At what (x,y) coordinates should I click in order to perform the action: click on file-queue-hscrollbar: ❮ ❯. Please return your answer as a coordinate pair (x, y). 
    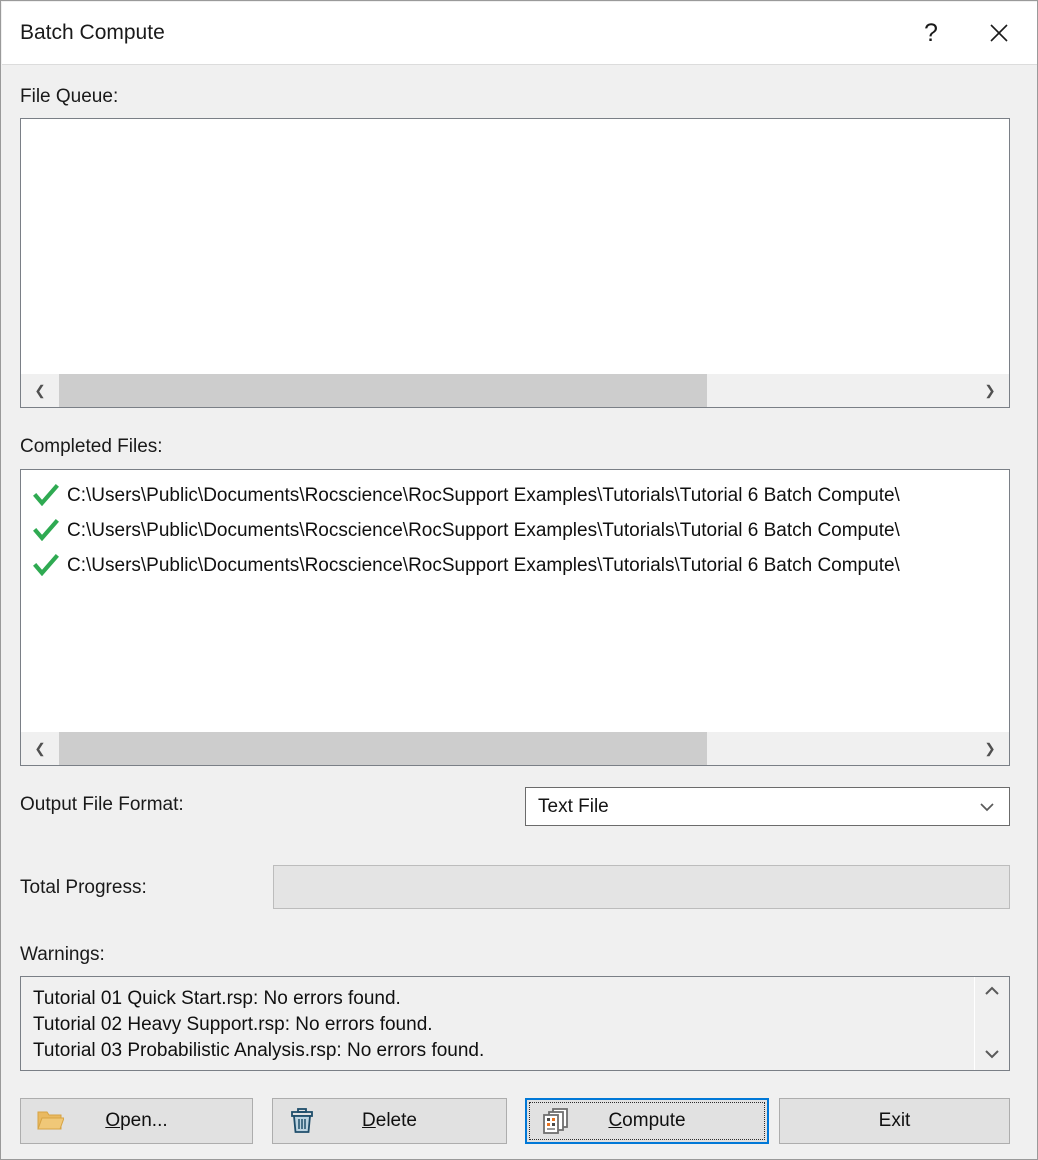
    Looking at the image, I should click on (515, 390).